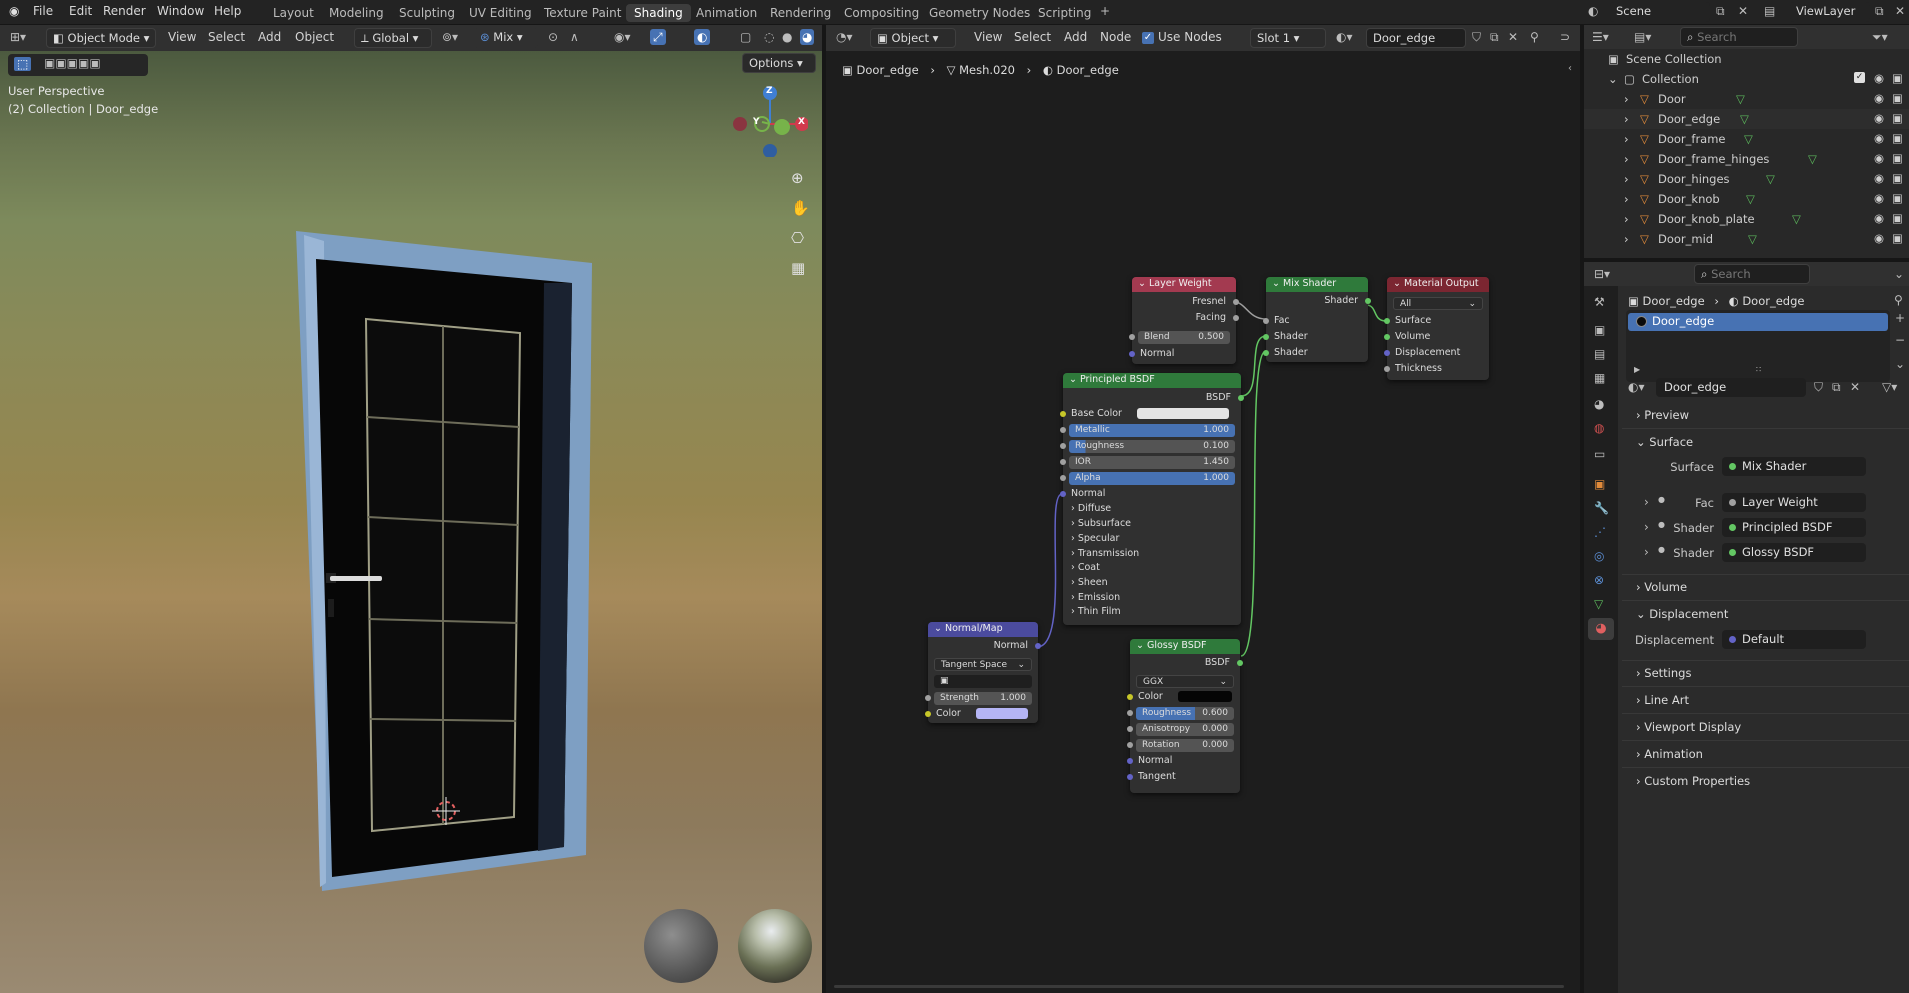  What do you see at coordinates (1132, 337) in the screenshot?
I see `socket-blend` at bounding box center [1132, 337].